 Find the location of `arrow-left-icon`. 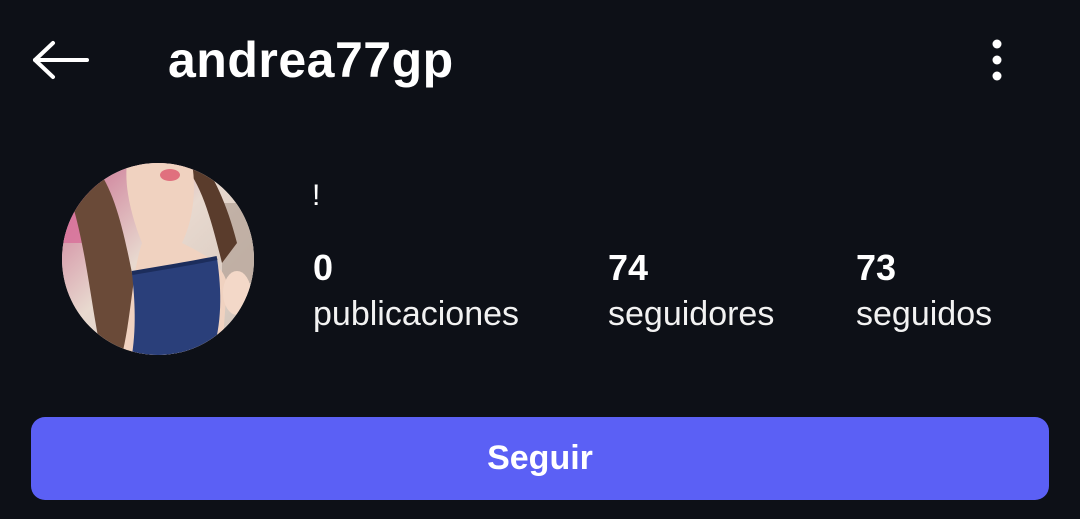

arrow-left-icon is located at coordinates (61, 60).